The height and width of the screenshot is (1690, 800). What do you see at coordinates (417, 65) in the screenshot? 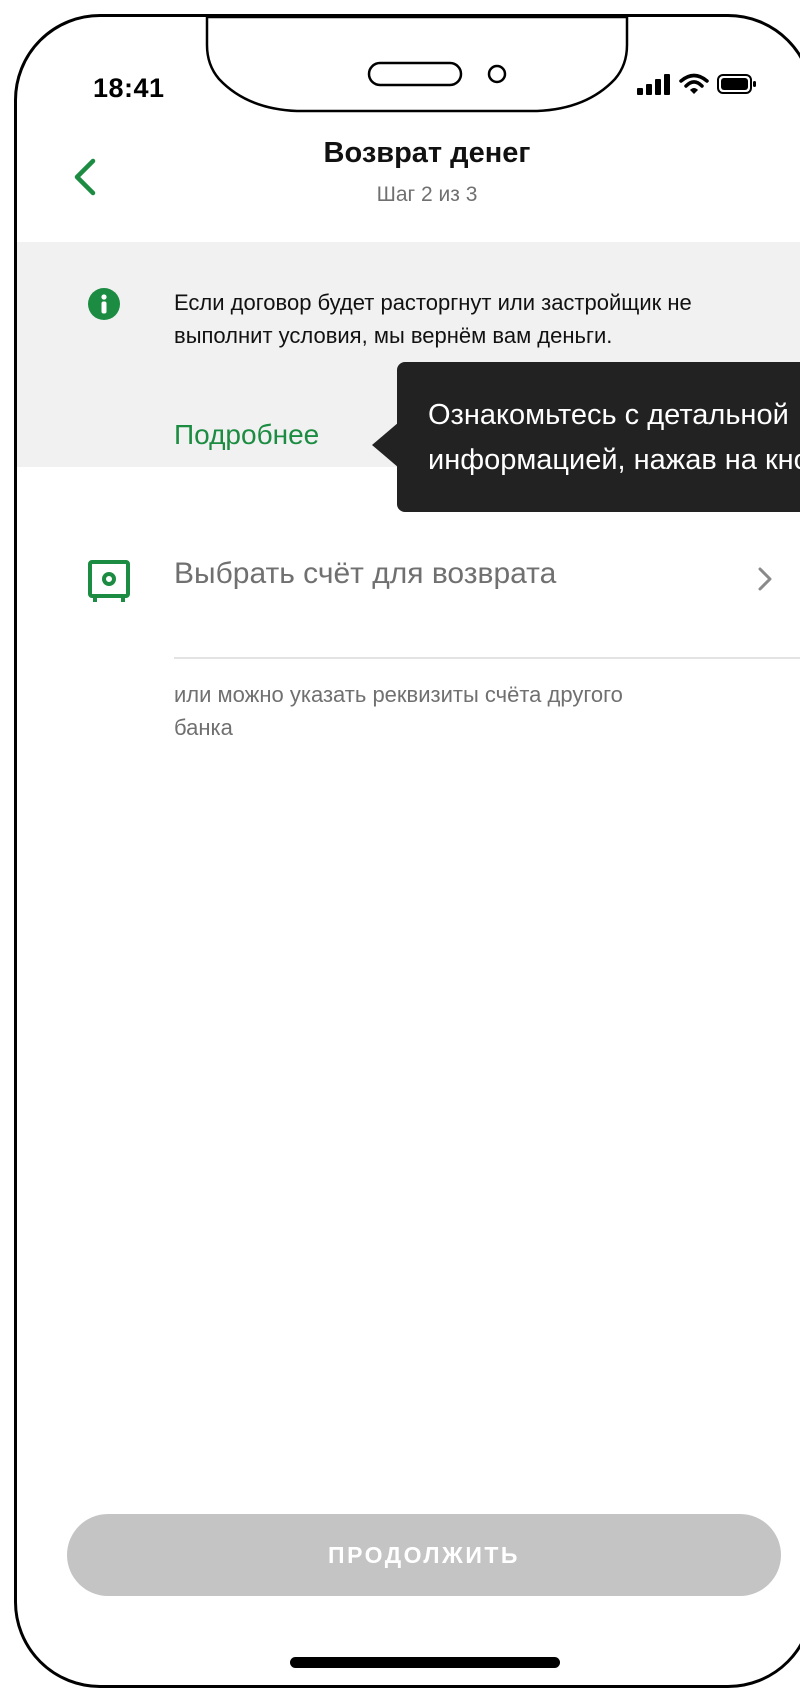
I see `notch` at bounding box center [417, 65].